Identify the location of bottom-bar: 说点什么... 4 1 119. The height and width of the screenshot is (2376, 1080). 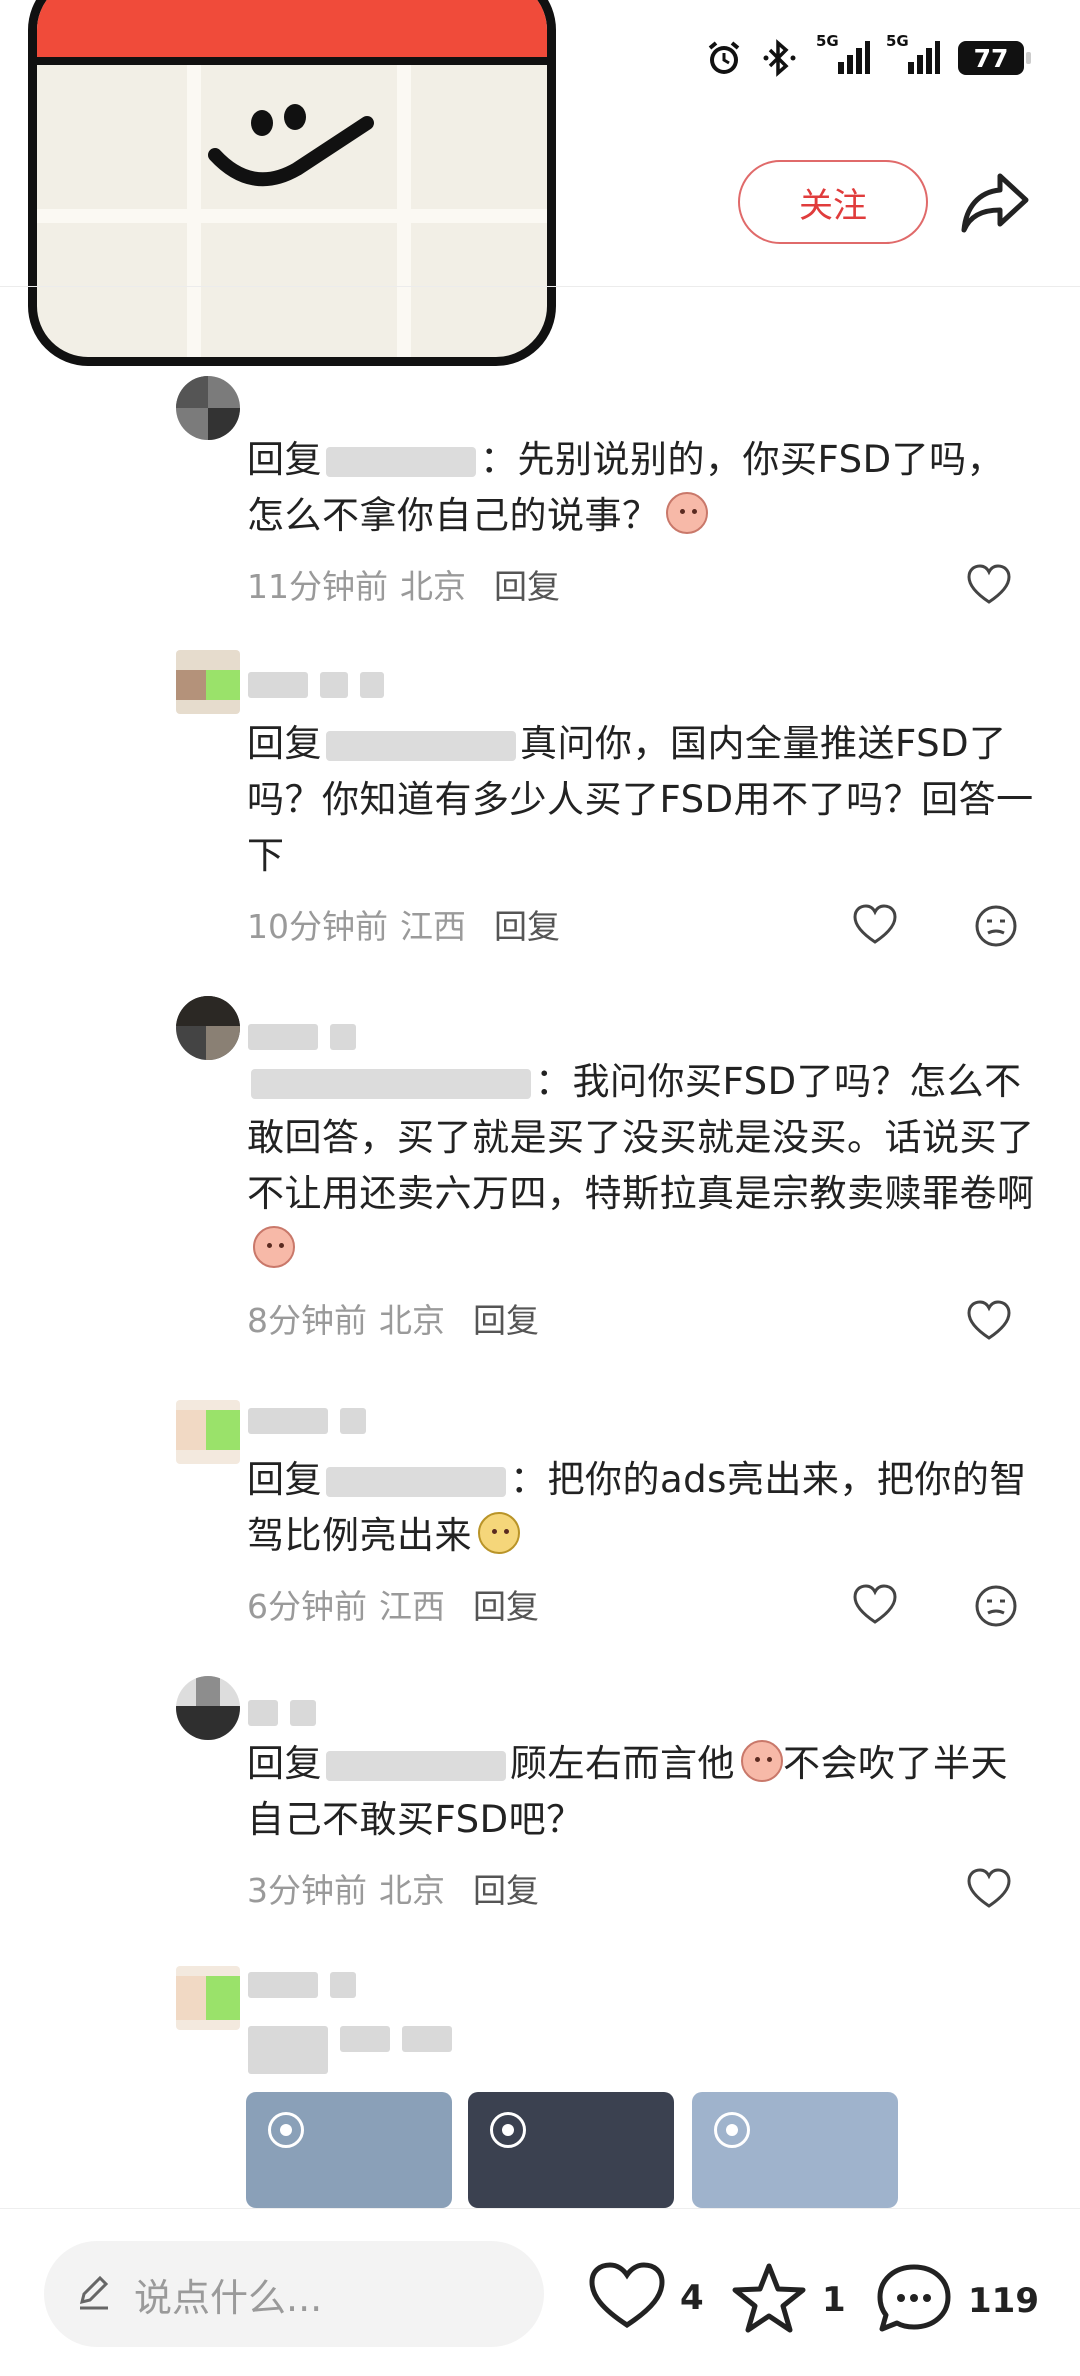
(540, 2292).